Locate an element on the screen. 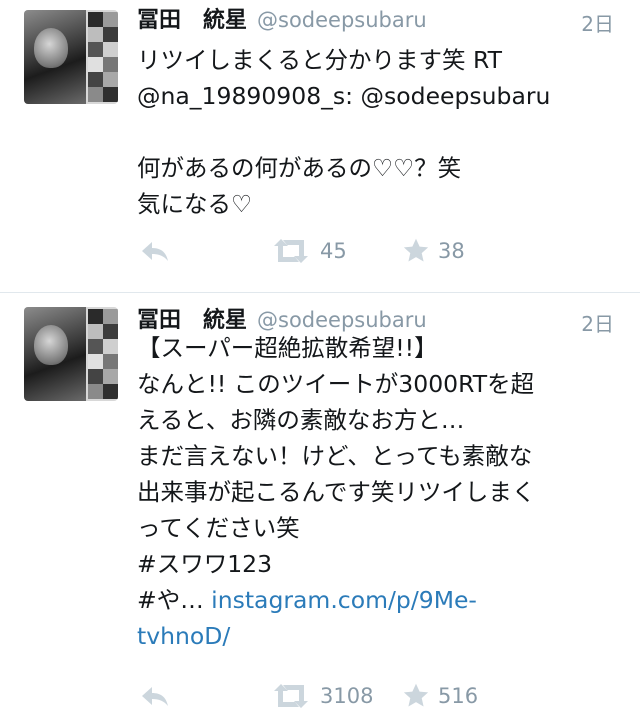 This screenshot has width=640, height=725. tweet-text-line: #や… instagram.com/p/9Me- is located at coordinates (372, 600).